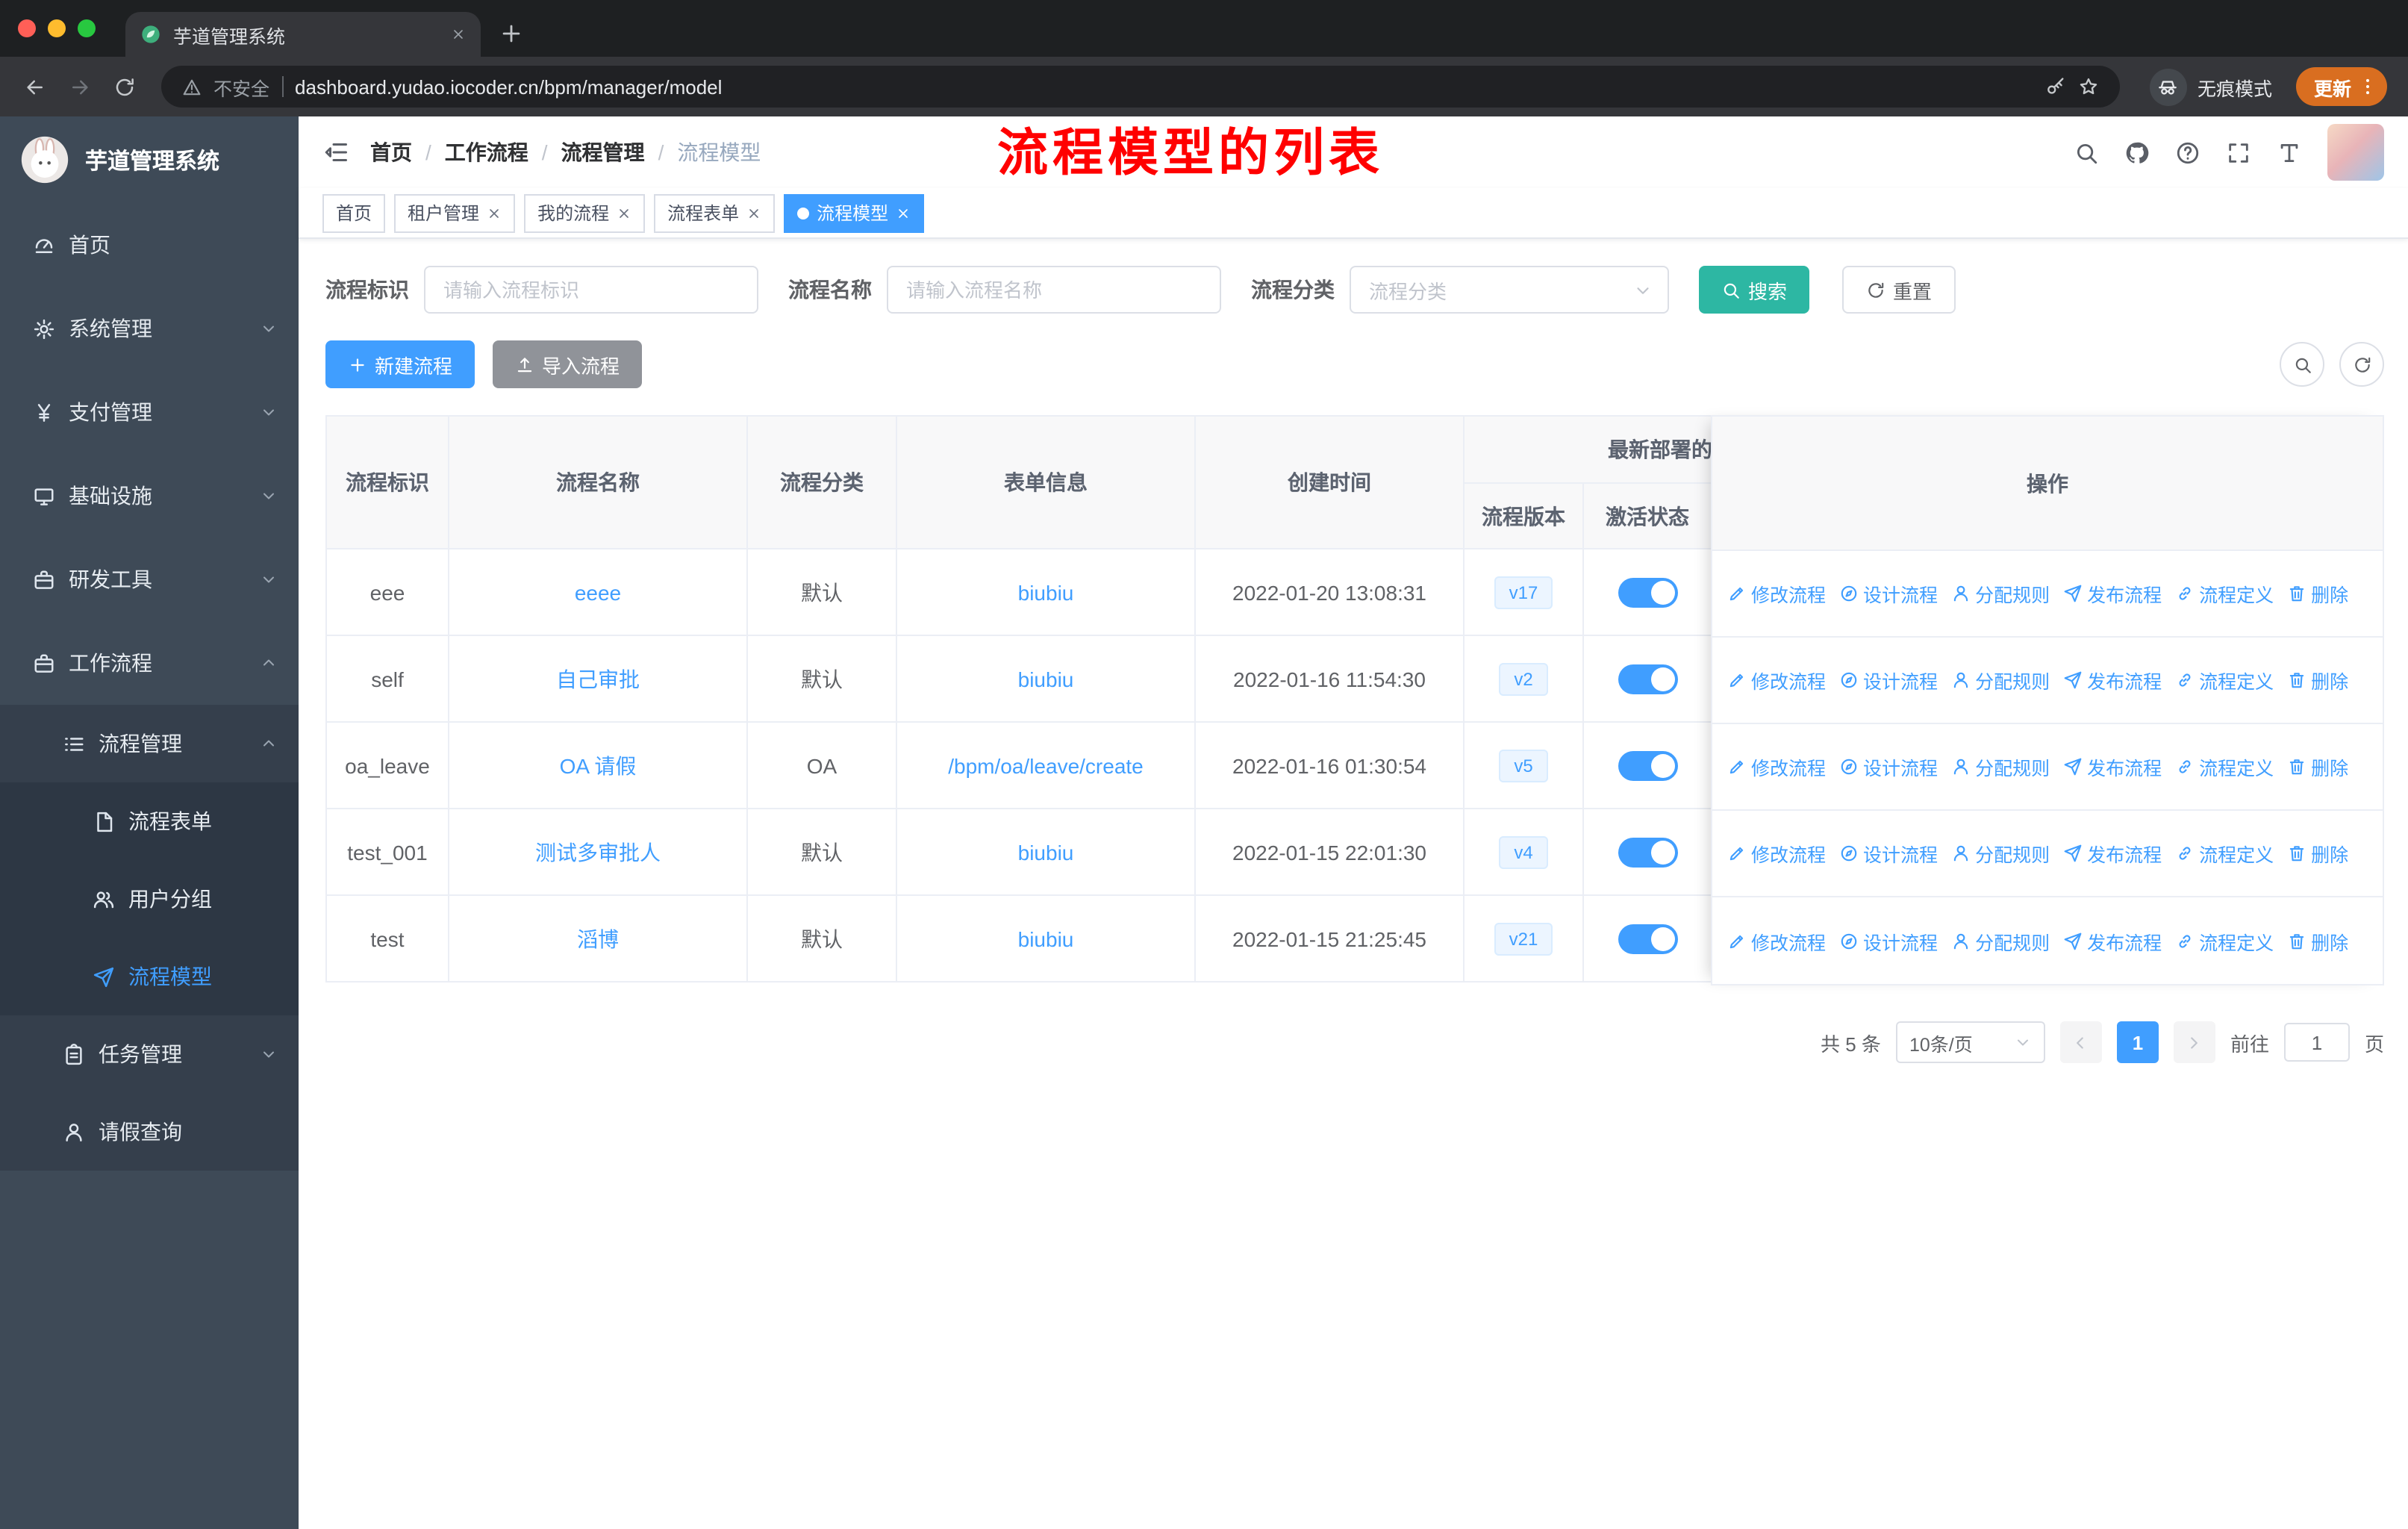  What do you see at coordinates (2088, 86) in the screenshot?
I see `bookmark-star-icon` at bounding box center [2088, 86].